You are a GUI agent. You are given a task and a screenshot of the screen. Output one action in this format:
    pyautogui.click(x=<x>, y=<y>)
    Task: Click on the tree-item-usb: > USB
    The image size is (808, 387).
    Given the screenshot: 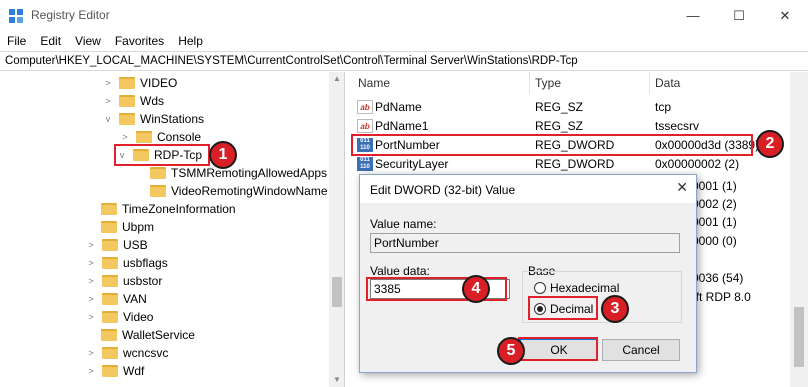 What is the action you would take?
    pyautogui.click(x=116, y=245)
    